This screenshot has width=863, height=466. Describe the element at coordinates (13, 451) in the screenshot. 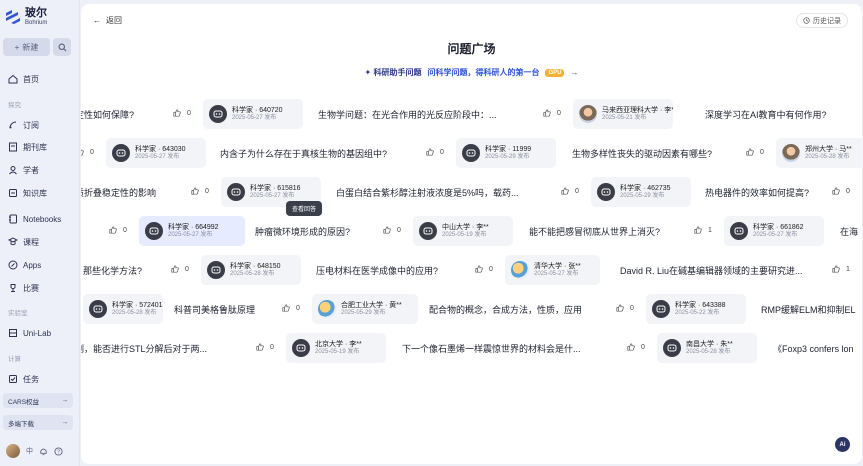

I see `user-avatar` at that location.